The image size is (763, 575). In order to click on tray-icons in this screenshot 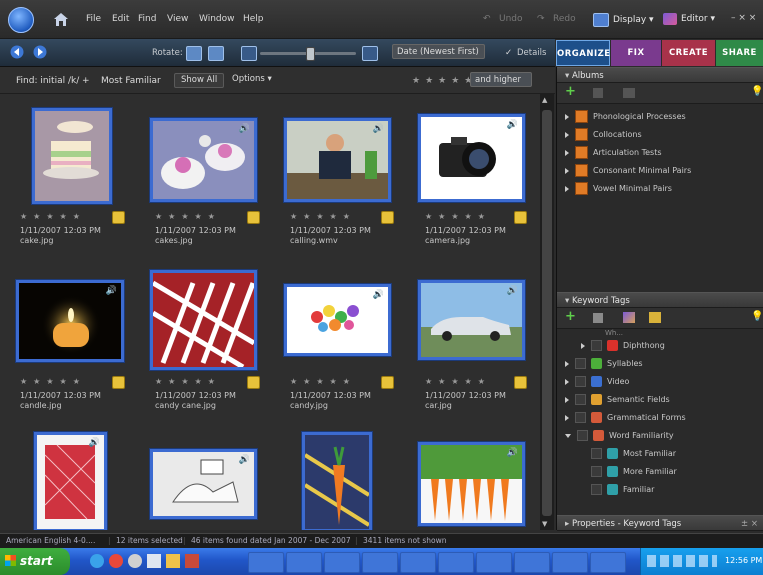, I will do `click(682, 561)`.